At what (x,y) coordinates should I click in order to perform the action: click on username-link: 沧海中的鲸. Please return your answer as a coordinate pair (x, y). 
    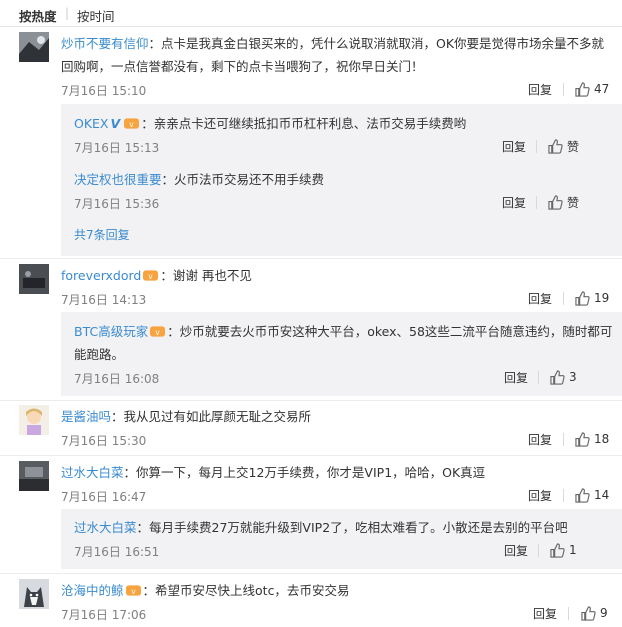
    Looking at the image, I should click on (92, 590).